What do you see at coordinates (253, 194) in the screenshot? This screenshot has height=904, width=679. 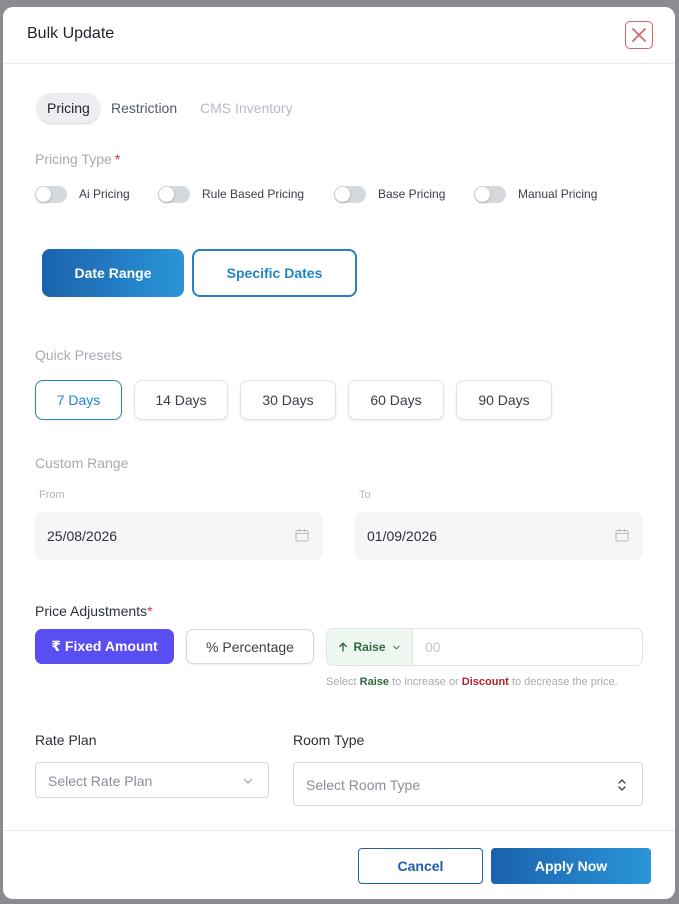 I see `toggle-label: Rule Based Pricing` at bounding box center [253, 194].